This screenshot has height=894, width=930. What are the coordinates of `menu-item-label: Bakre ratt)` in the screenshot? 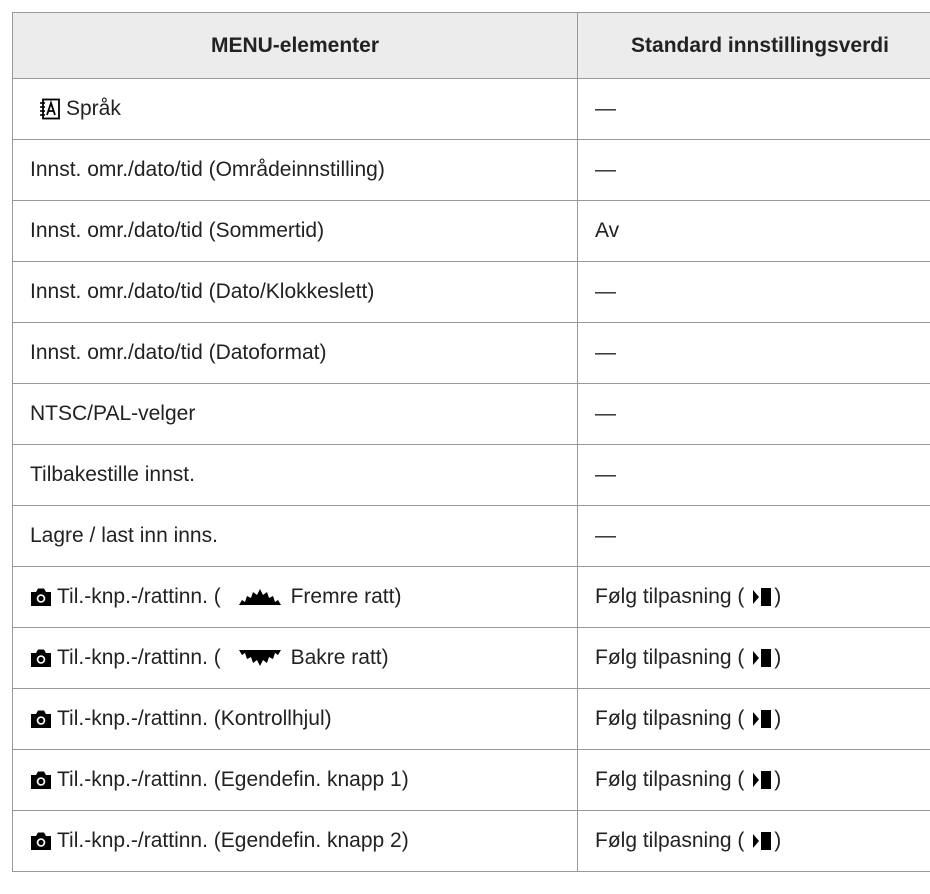 It's located at (339, 657).